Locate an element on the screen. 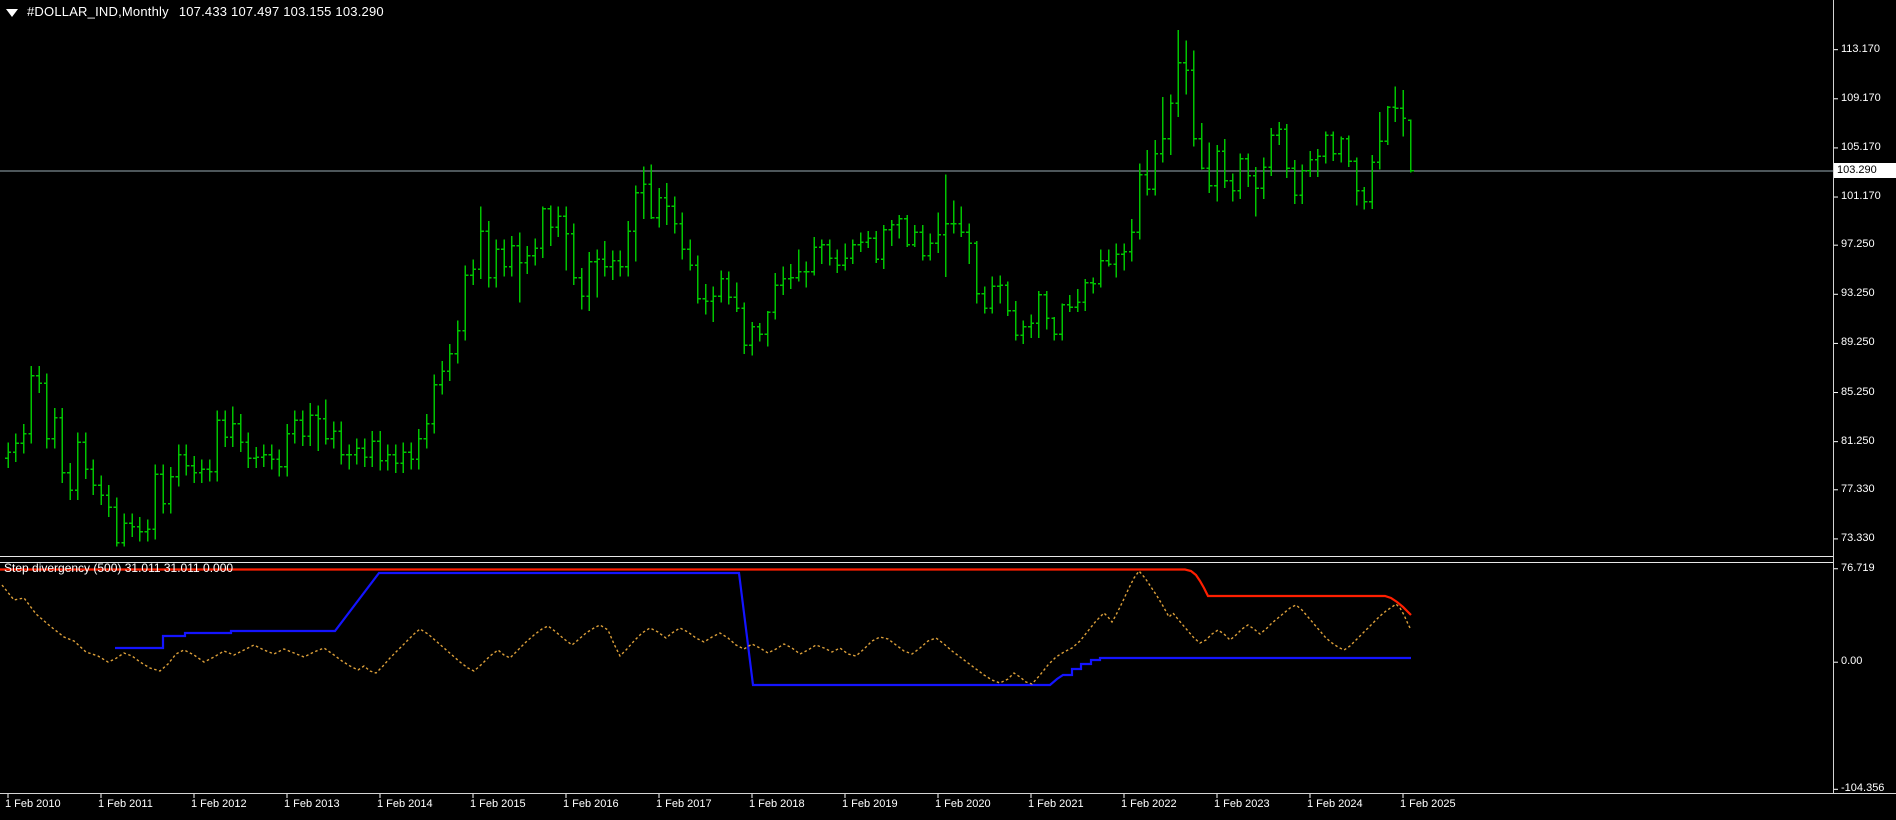  date-axis-label: 1 Feb 2015 is located at coordinates (498, 804).